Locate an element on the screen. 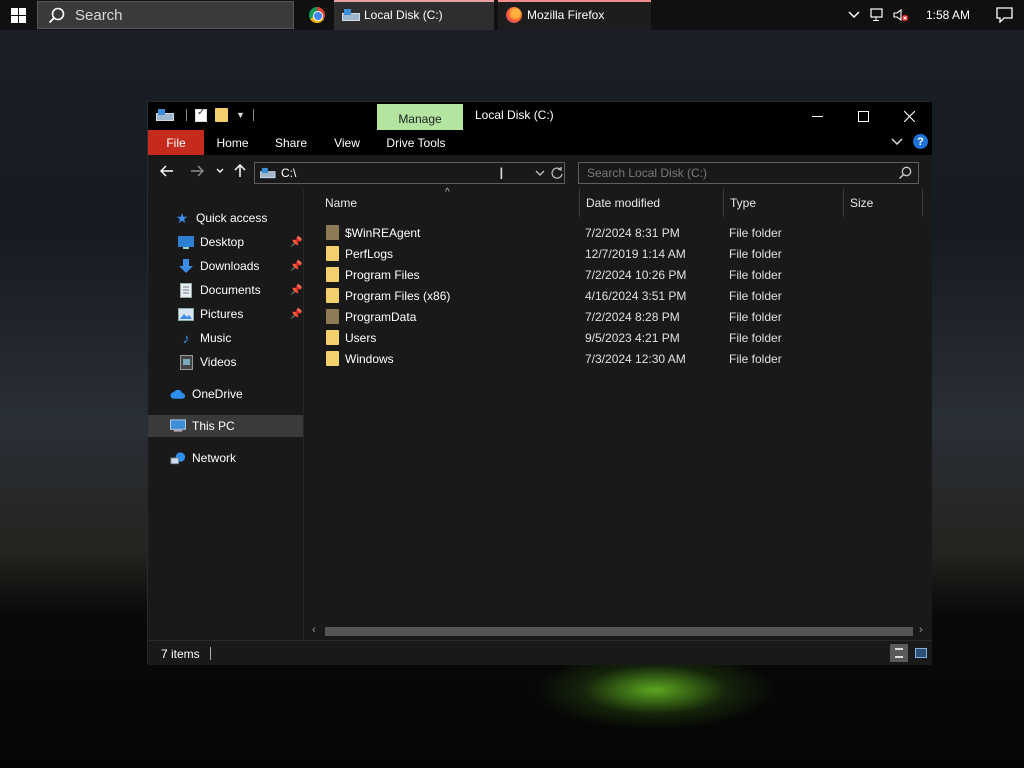 The width and height of the screenshot is (1024, 768). forward-arrow-icon is located at coordinates (197, 171).